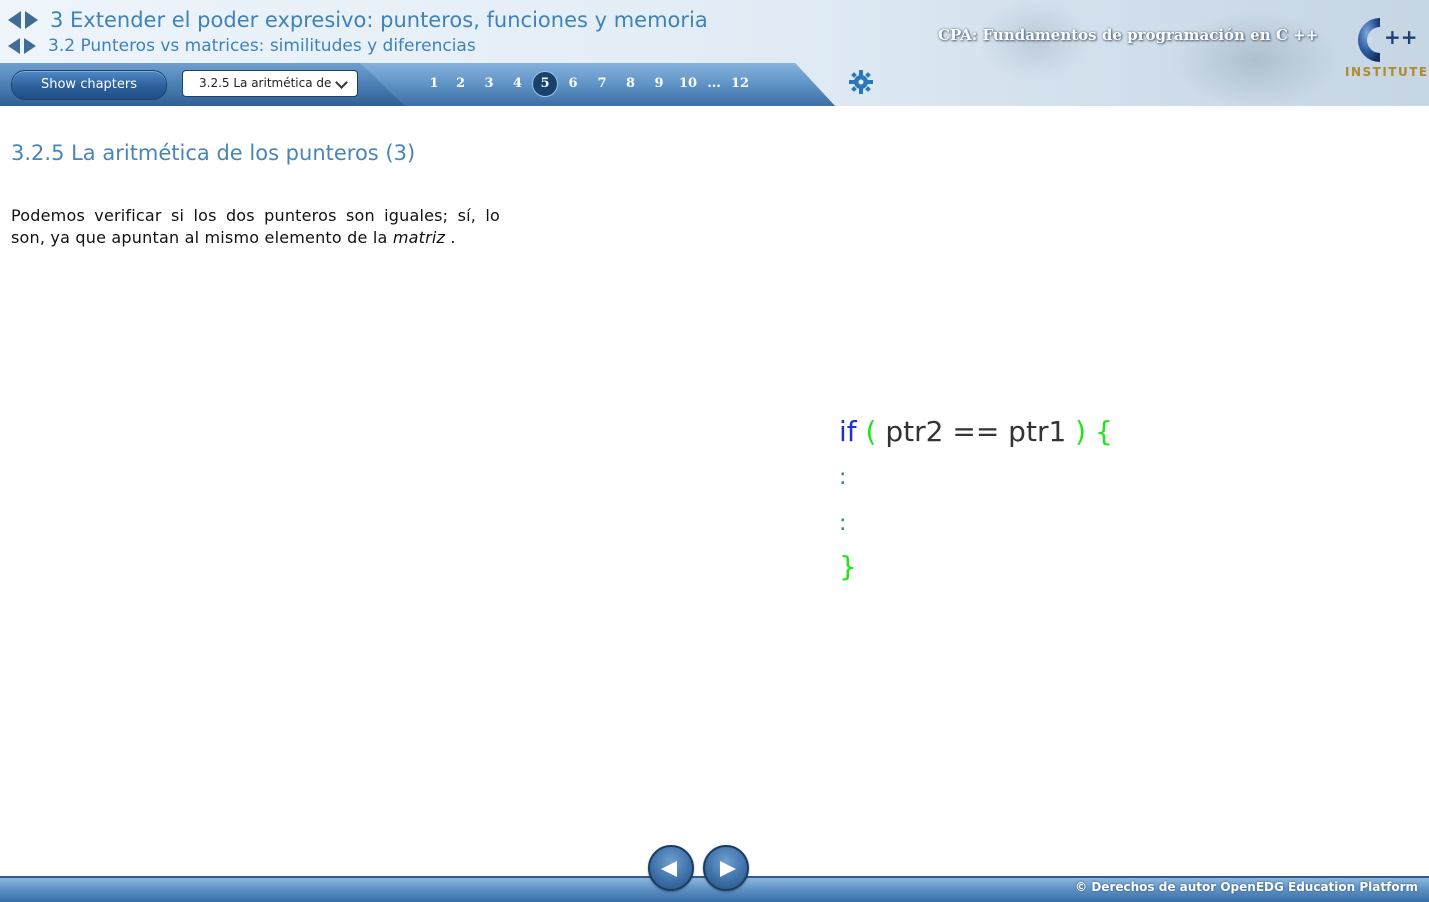 This screenshot has height=902, width=1429. Describe the element at coordinates (270, 83) in the screenshot. I see `page-select: 3.2.5 La aritmética de` at that location.